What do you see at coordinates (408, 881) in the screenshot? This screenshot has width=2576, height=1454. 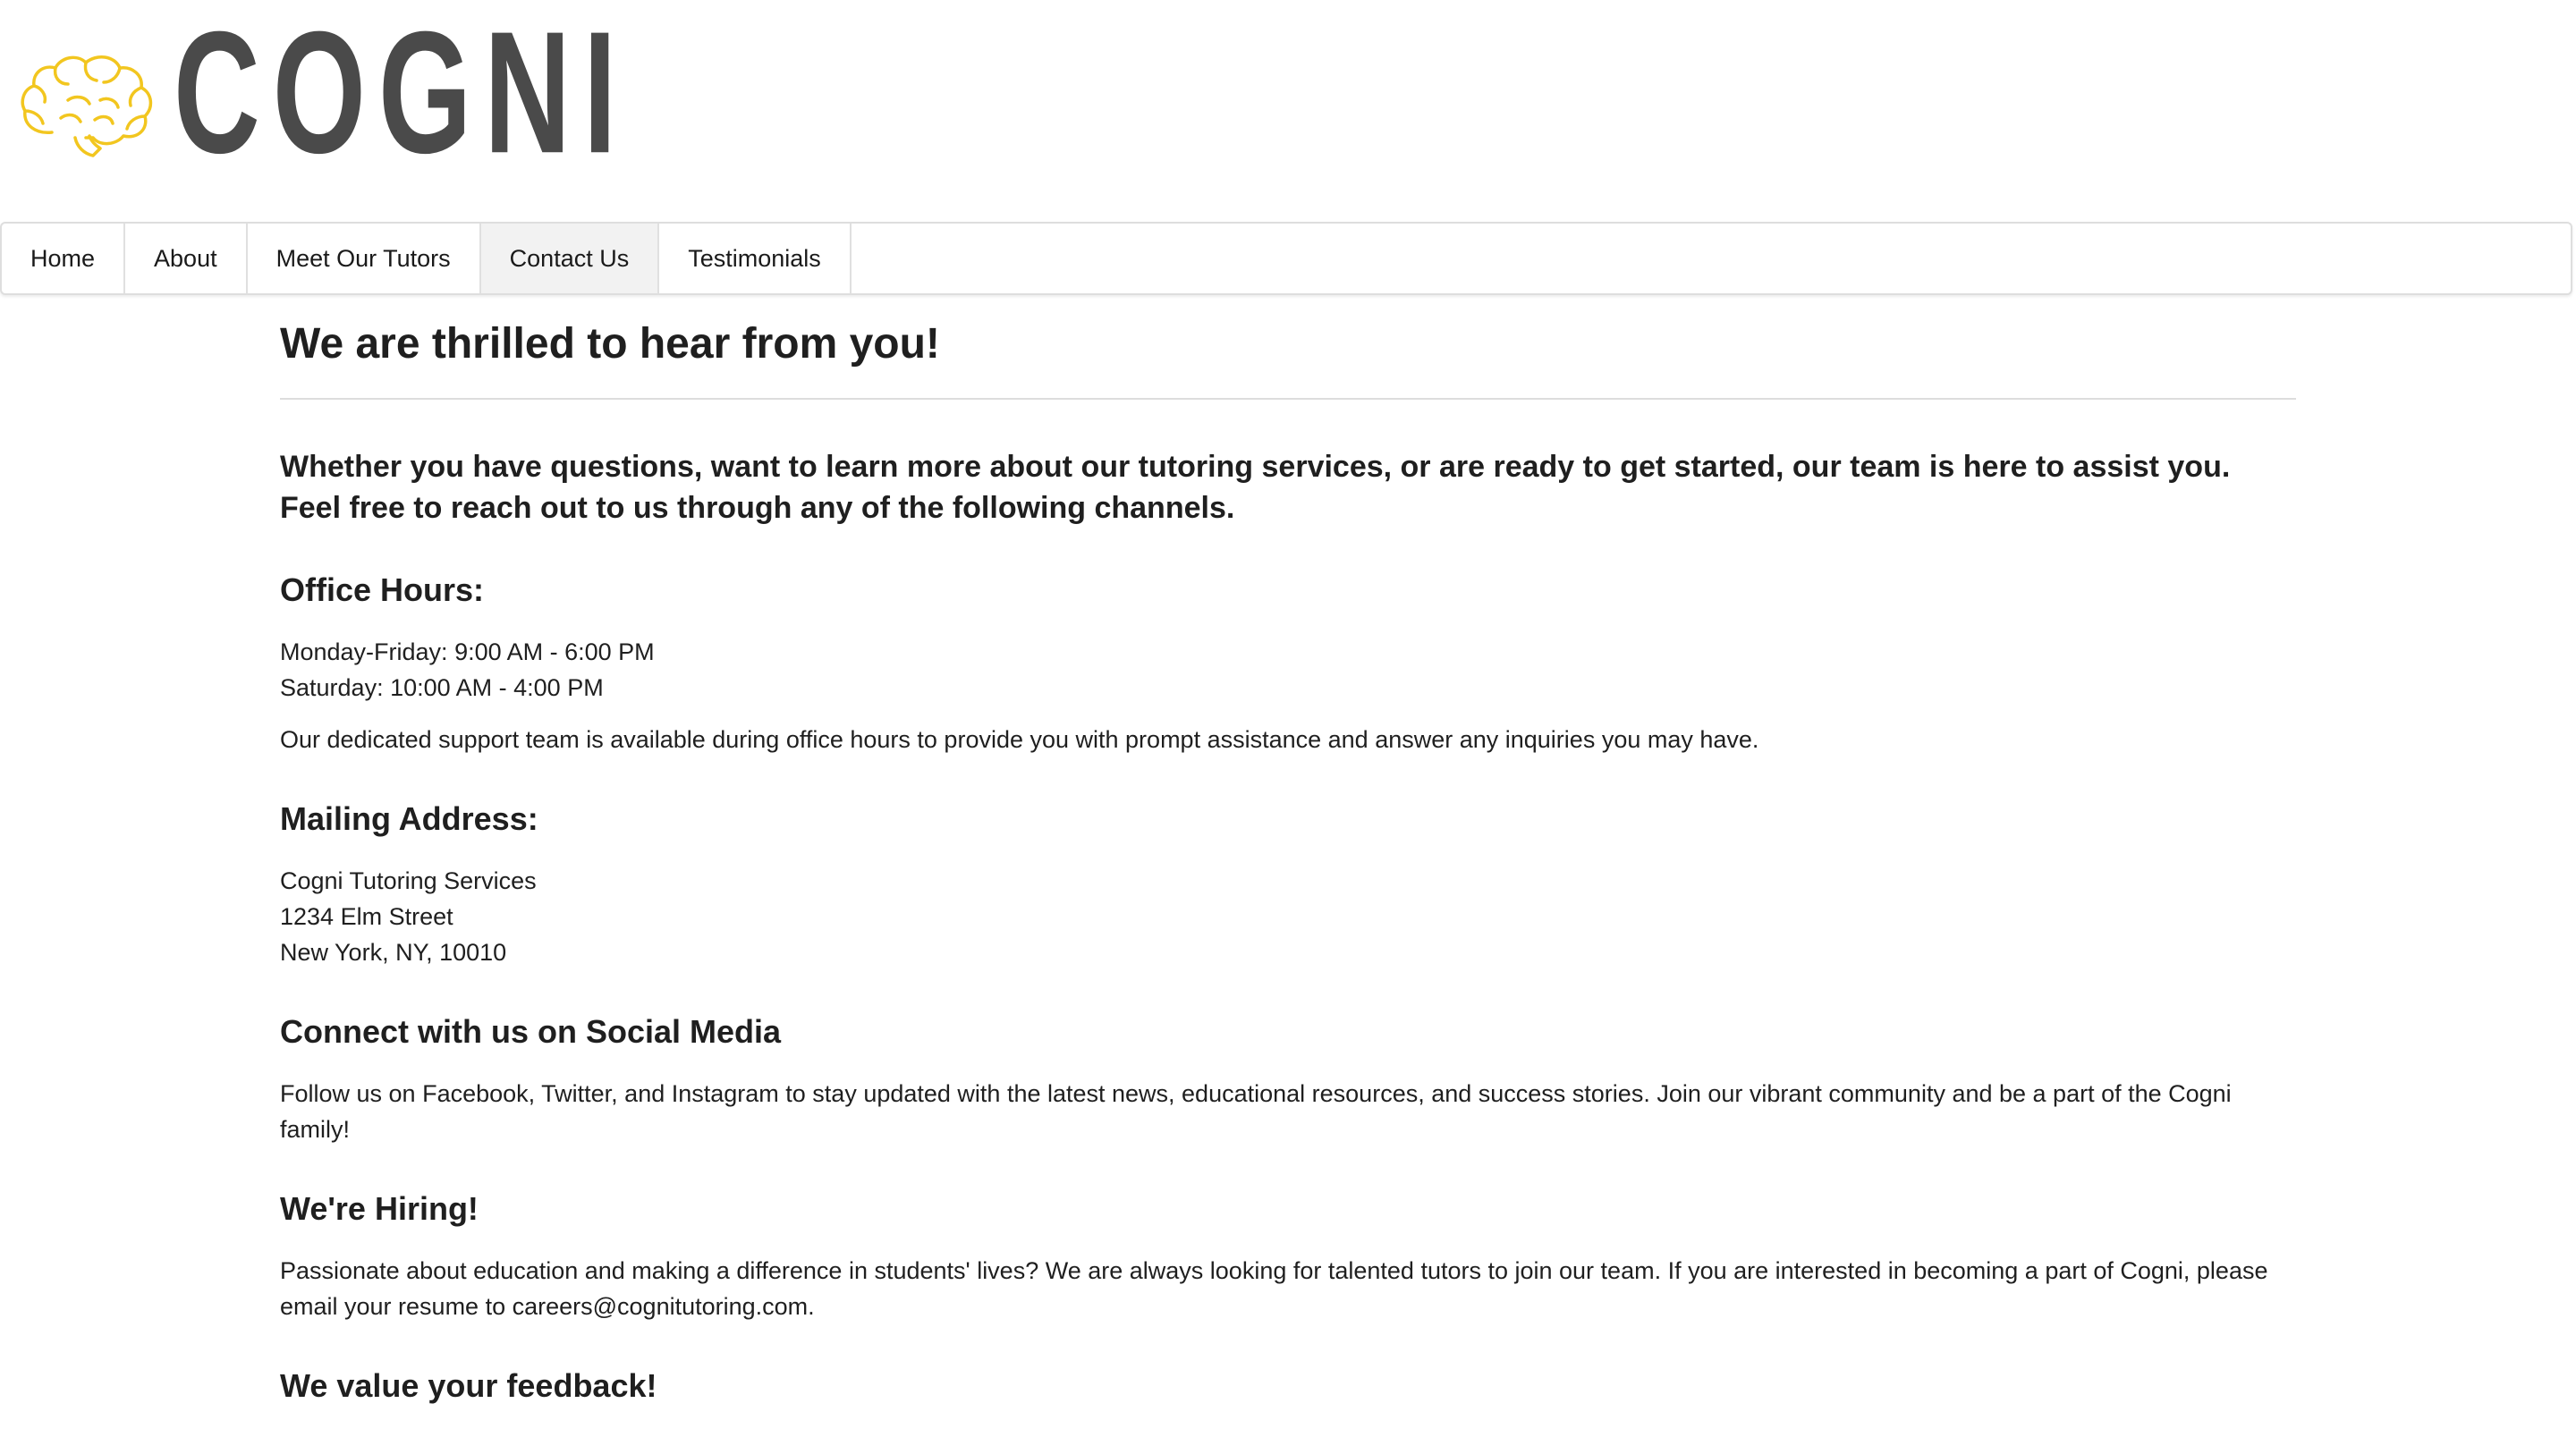 I see `mailing-address-line1: Cogni Tutoring Services` at bounding box center [408, 881].